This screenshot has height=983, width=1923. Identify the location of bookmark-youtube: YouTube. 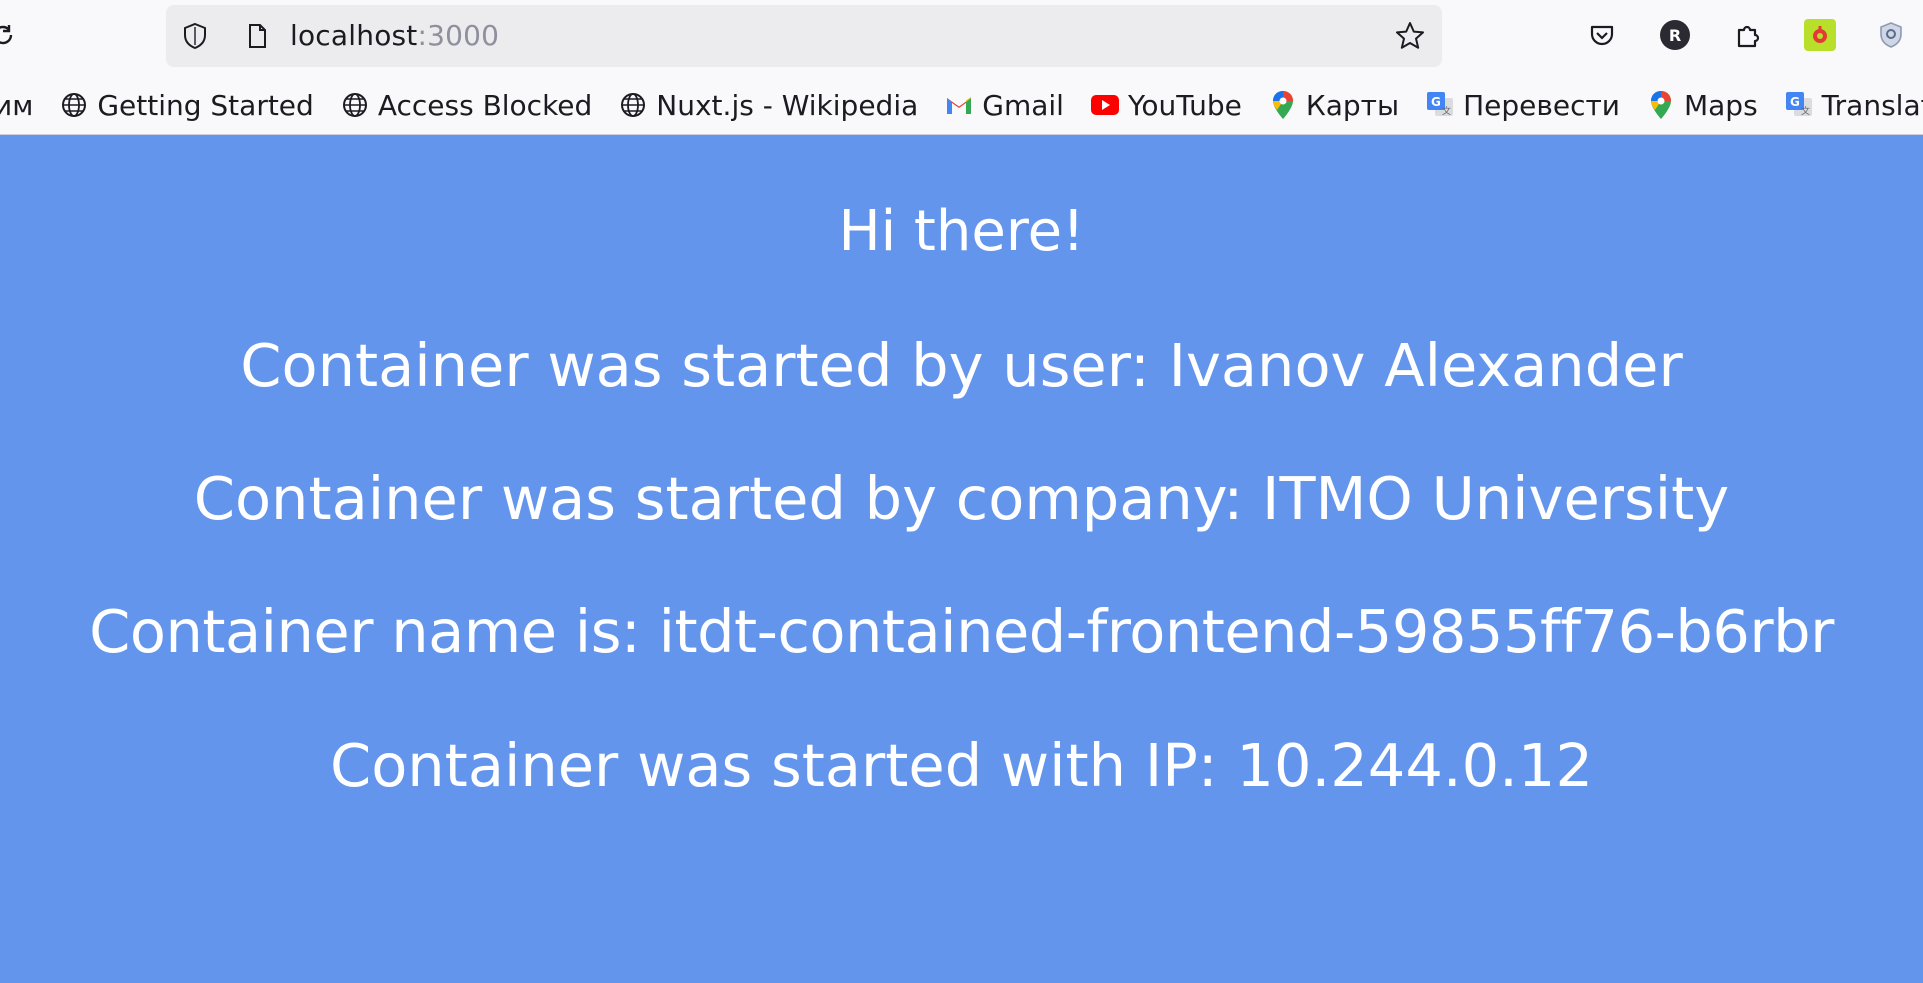
(1166, 105).